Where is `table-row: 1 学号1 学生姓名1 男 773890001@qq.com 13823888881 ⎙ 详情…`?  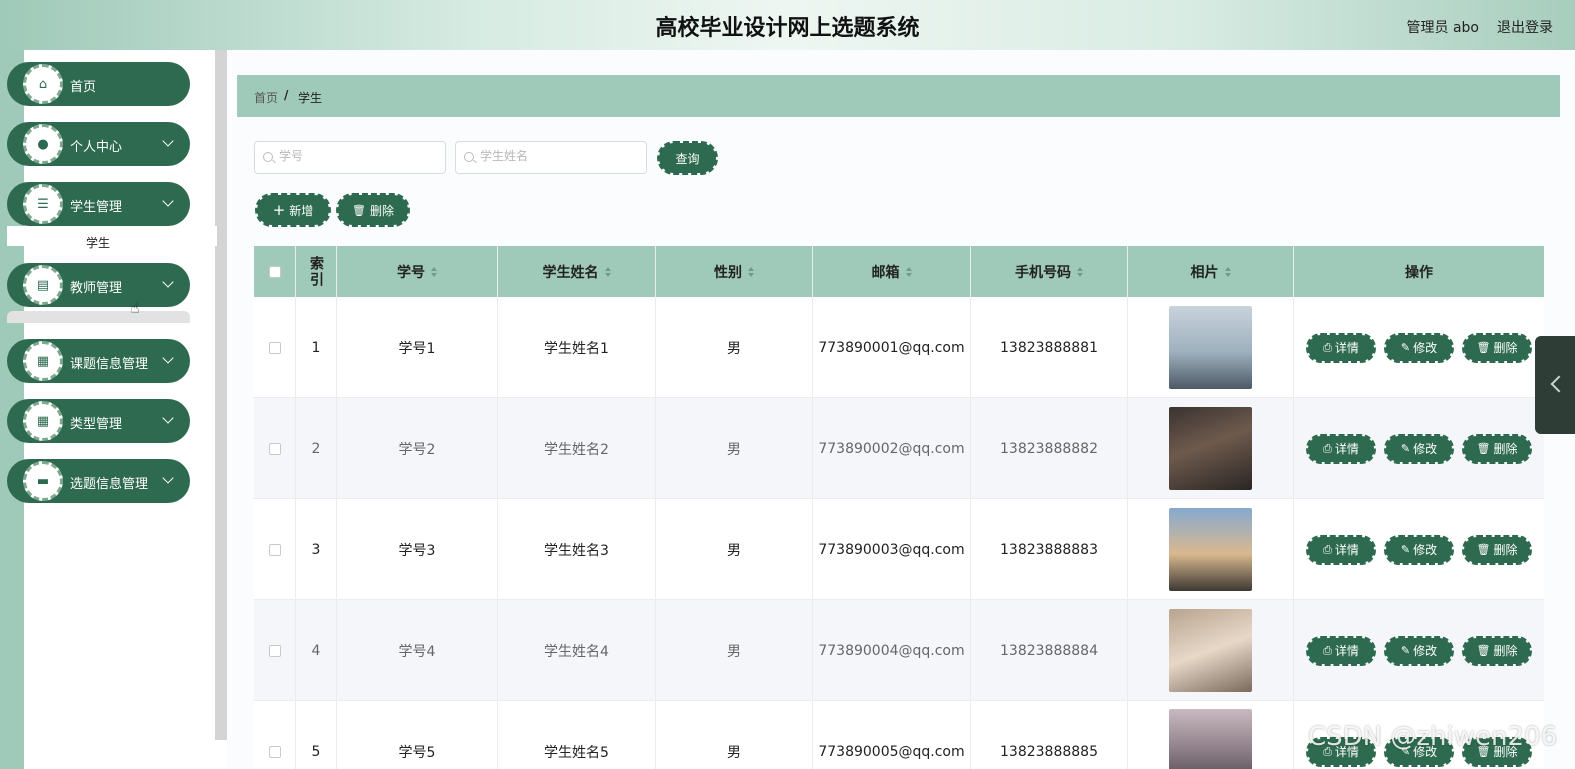
table-row: 1 学号1 学生姓名1 男 773890001@qq.com 13823888881 ⎙ 详情… is located at coordinates (899, 347).